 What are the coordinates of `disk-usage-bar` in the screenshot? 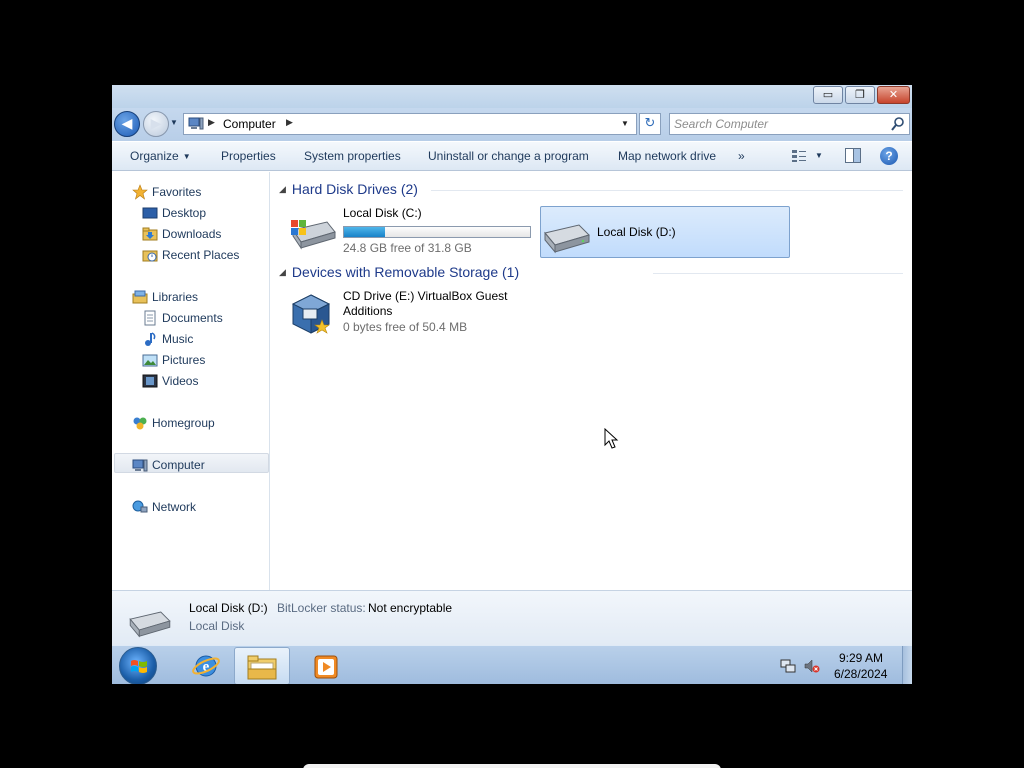 It's located at (437, 232).